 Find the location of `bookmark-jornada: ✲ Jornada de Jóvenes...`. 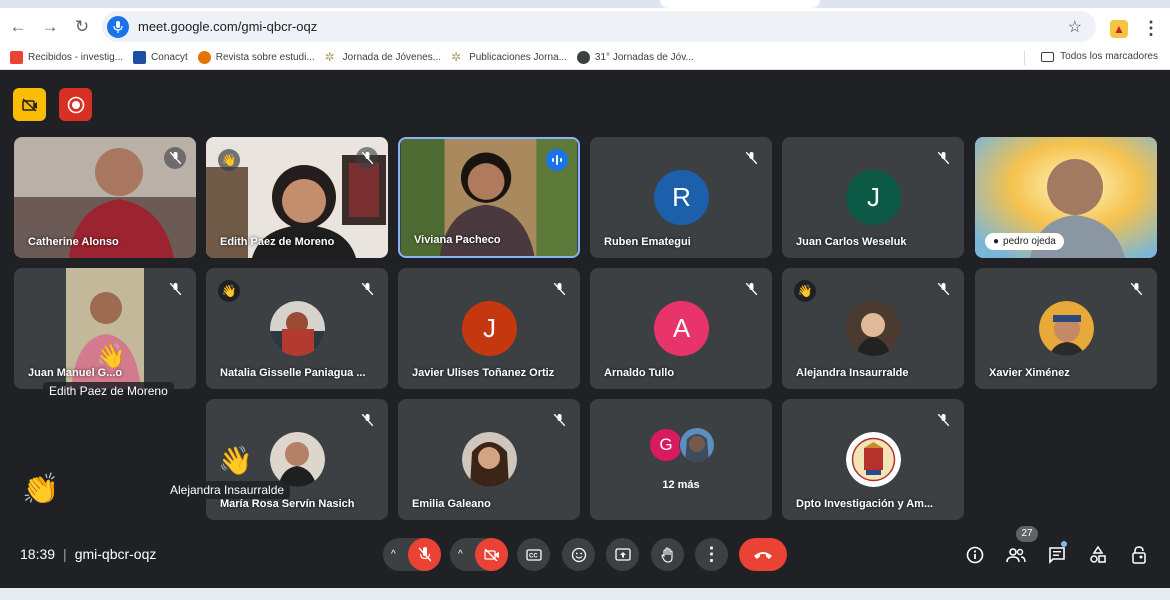

bookmark-jornada: ✲ Jornada de Jóvenes... is located at coordinates (383, 57).